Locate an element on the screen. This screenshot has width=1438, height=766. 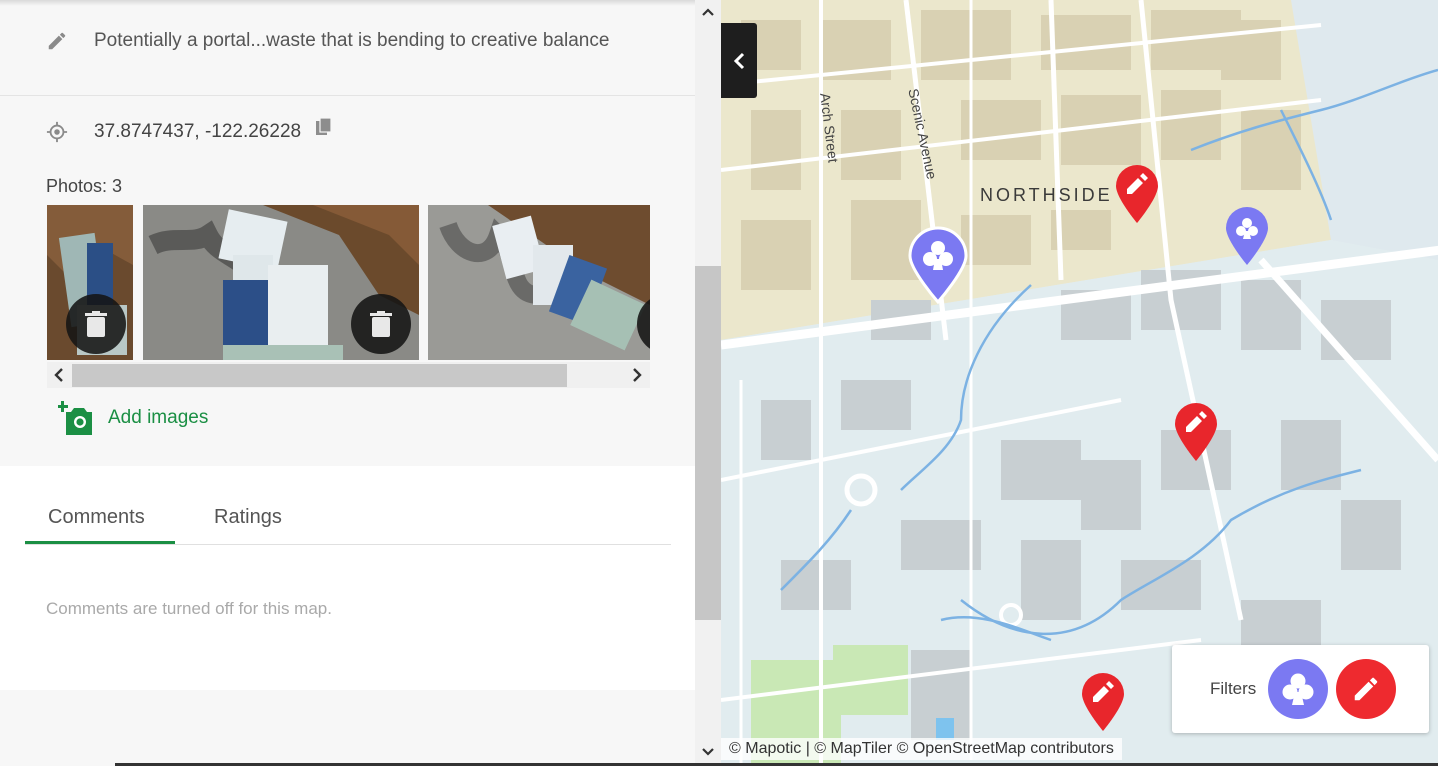
gallery-scrollbar-thumb is located at coordinates (319, 375).